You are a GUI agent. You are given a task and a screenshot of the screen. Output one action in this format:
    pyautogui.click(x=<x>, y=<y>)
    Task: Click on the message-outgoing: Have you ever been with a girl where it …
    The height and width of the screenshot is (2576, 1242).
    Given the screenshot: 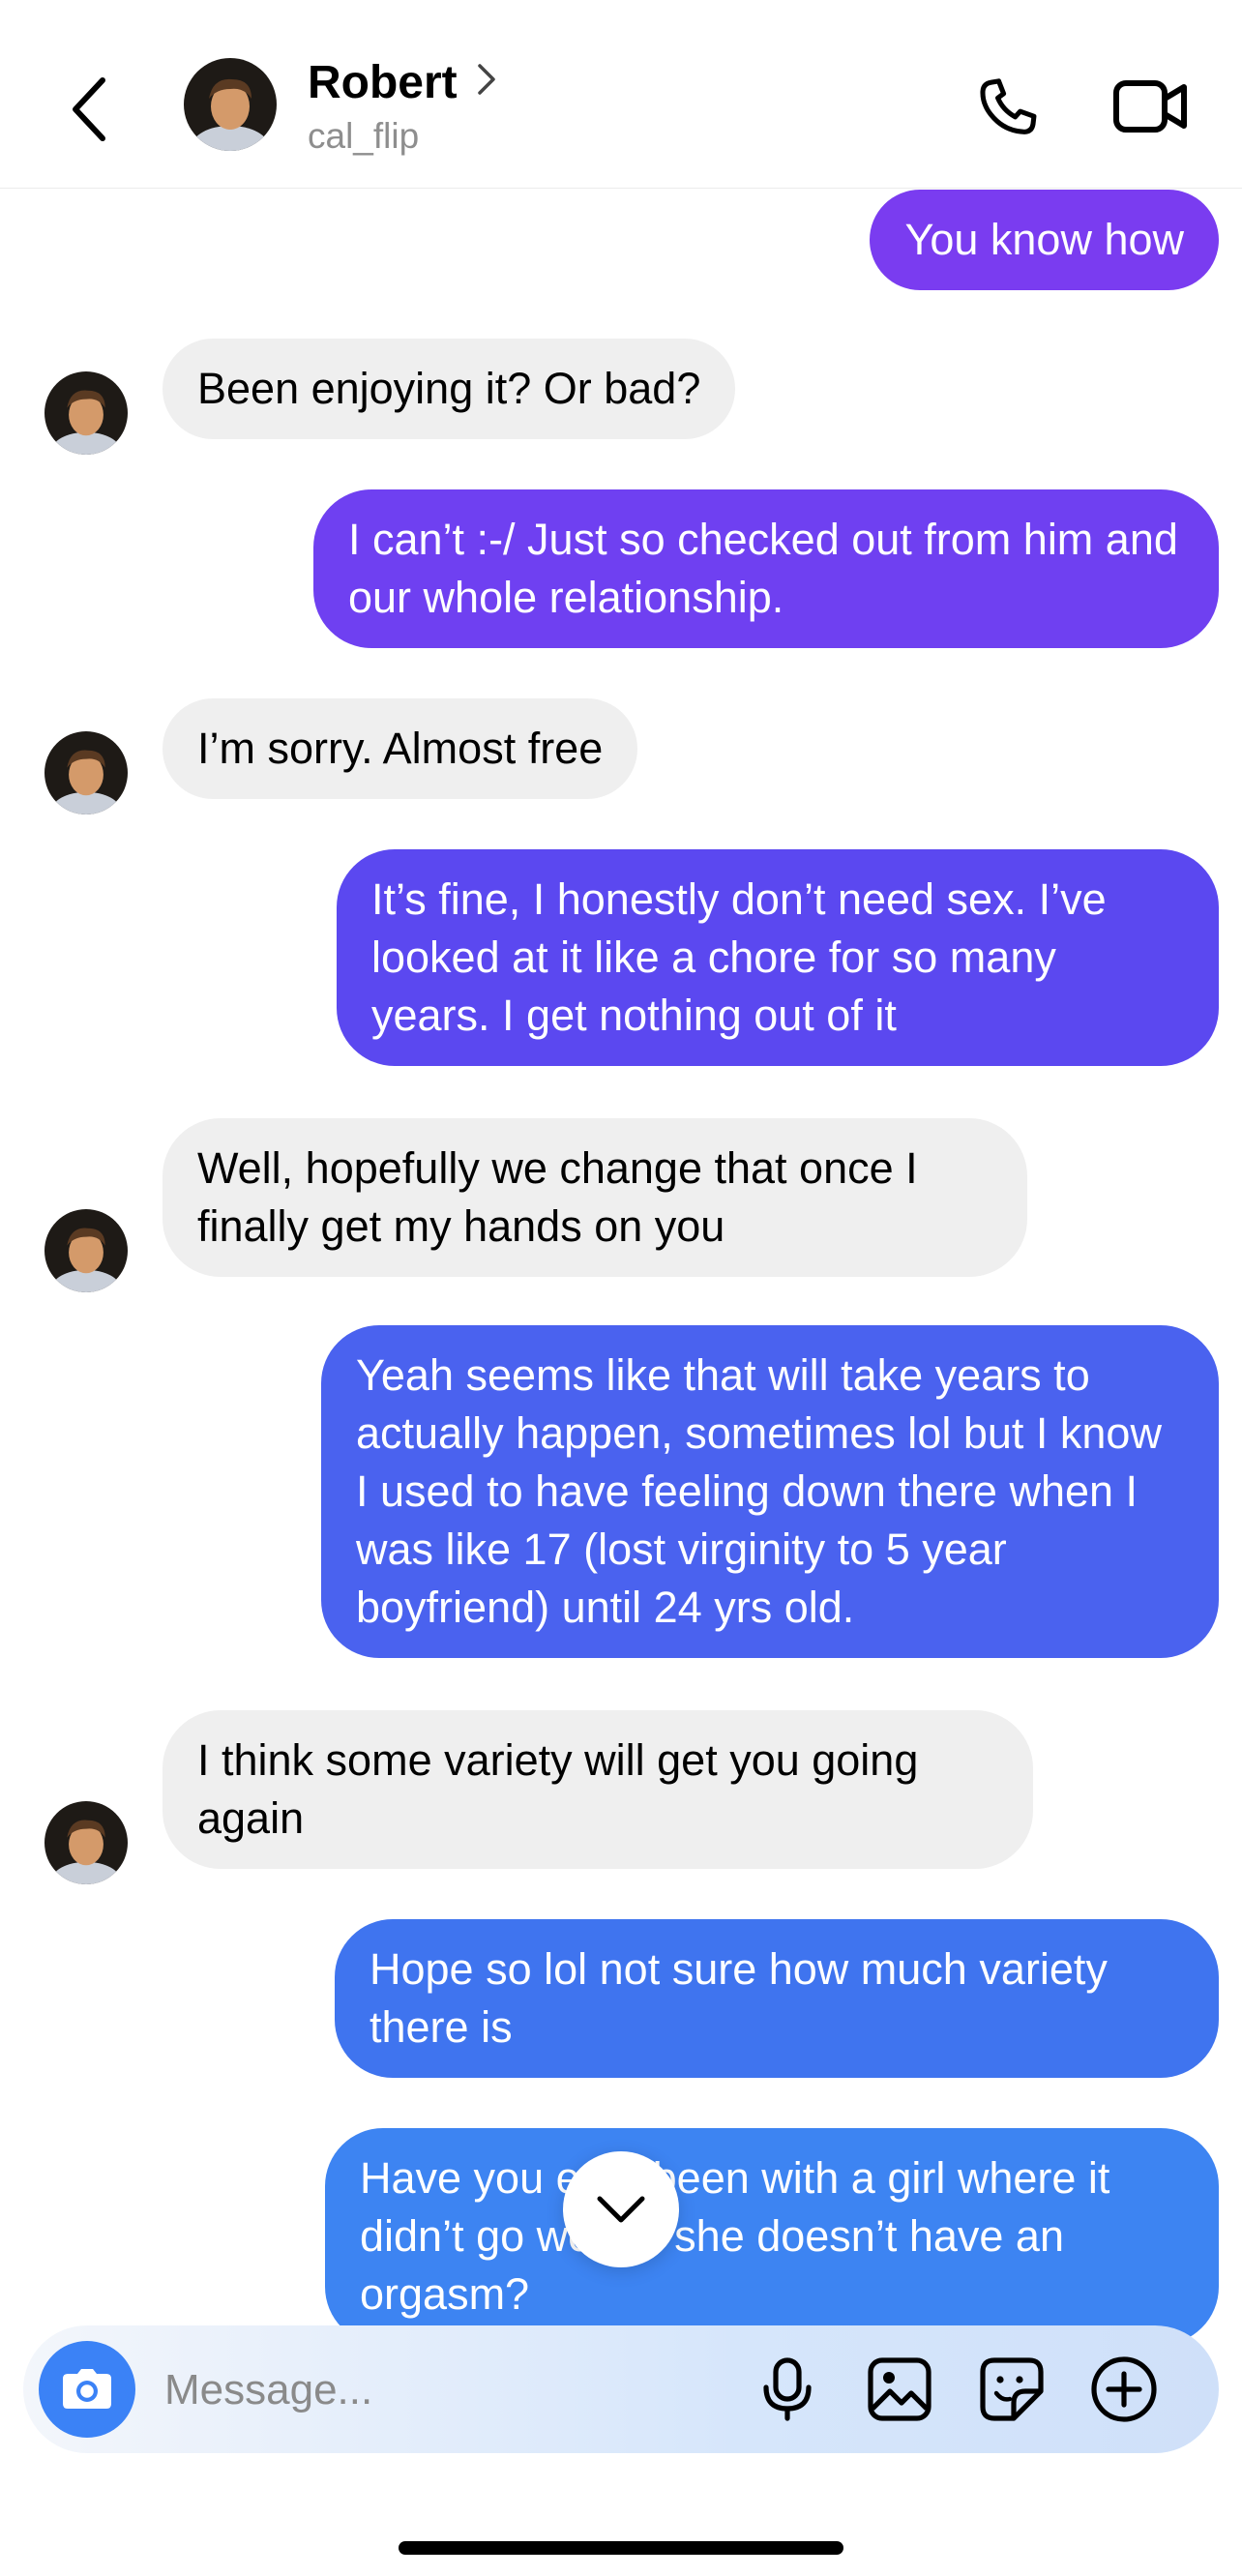 What is the action you would take?
    pyautogui.click(x=772, y=2236)
    